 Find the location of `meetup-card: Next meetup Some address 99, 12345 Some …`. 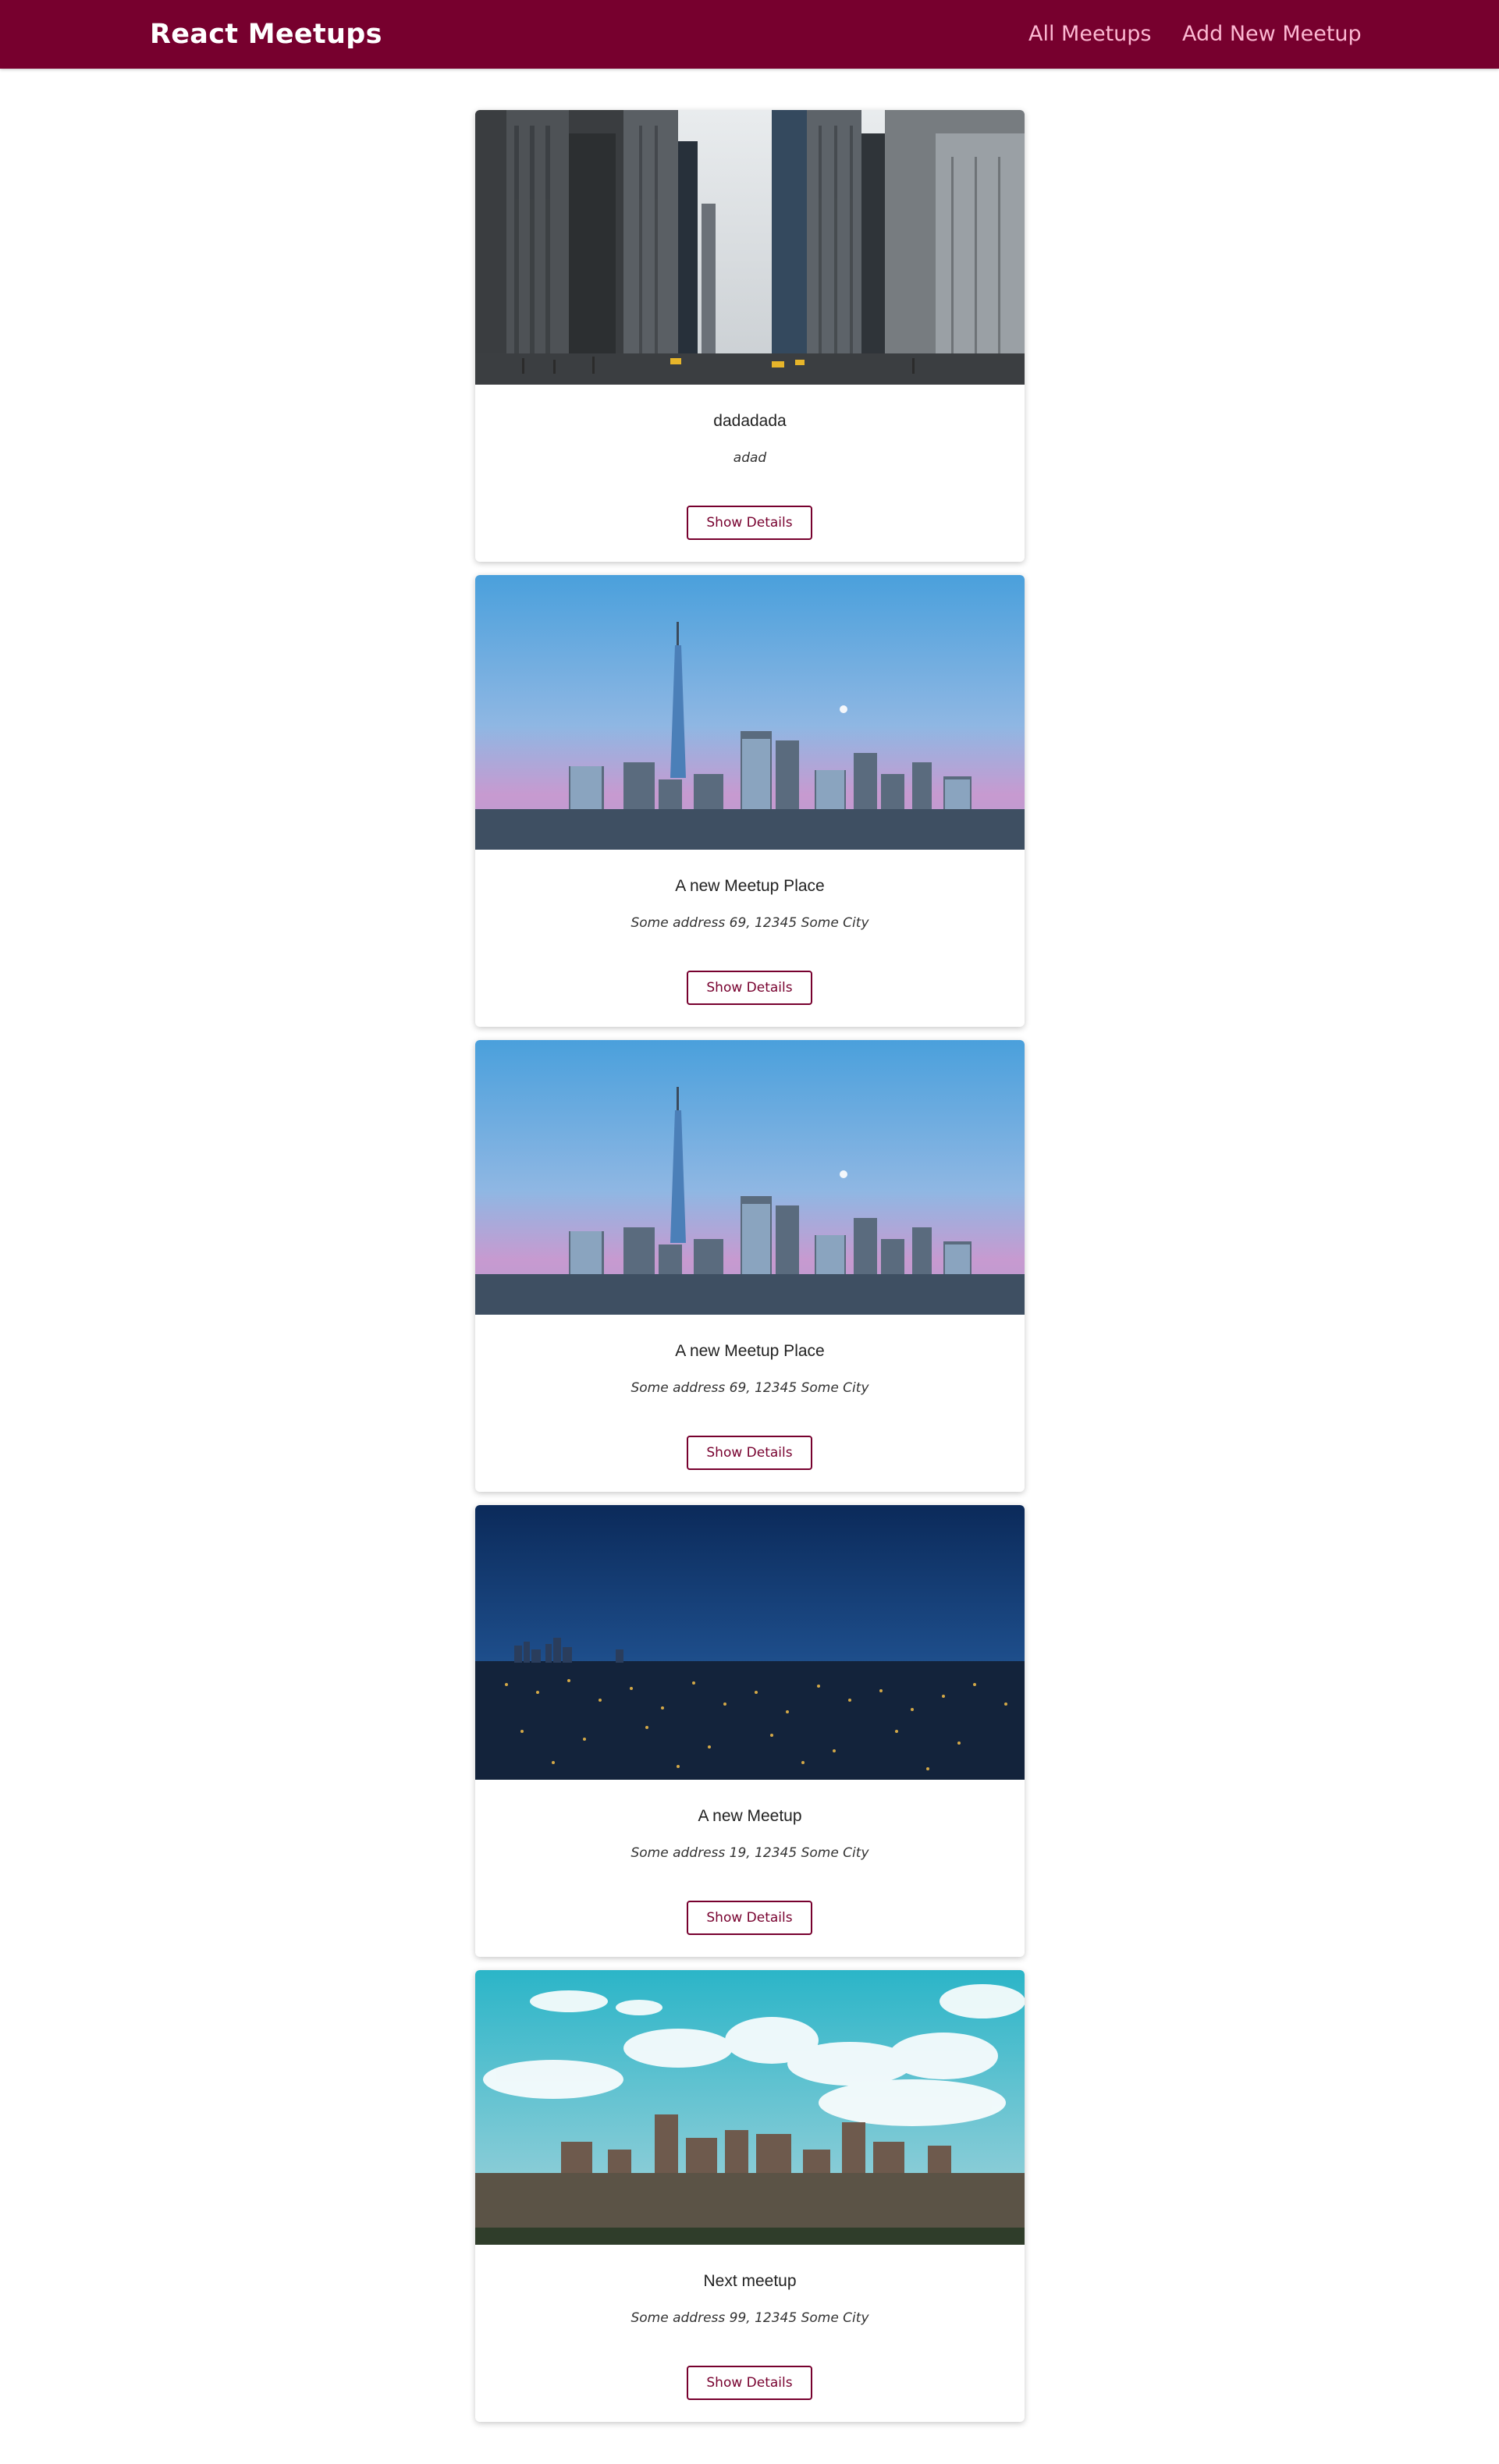

meetup-card: Next meetup Some address 99, 12345 Some … is located at coordinates (750, 2196).